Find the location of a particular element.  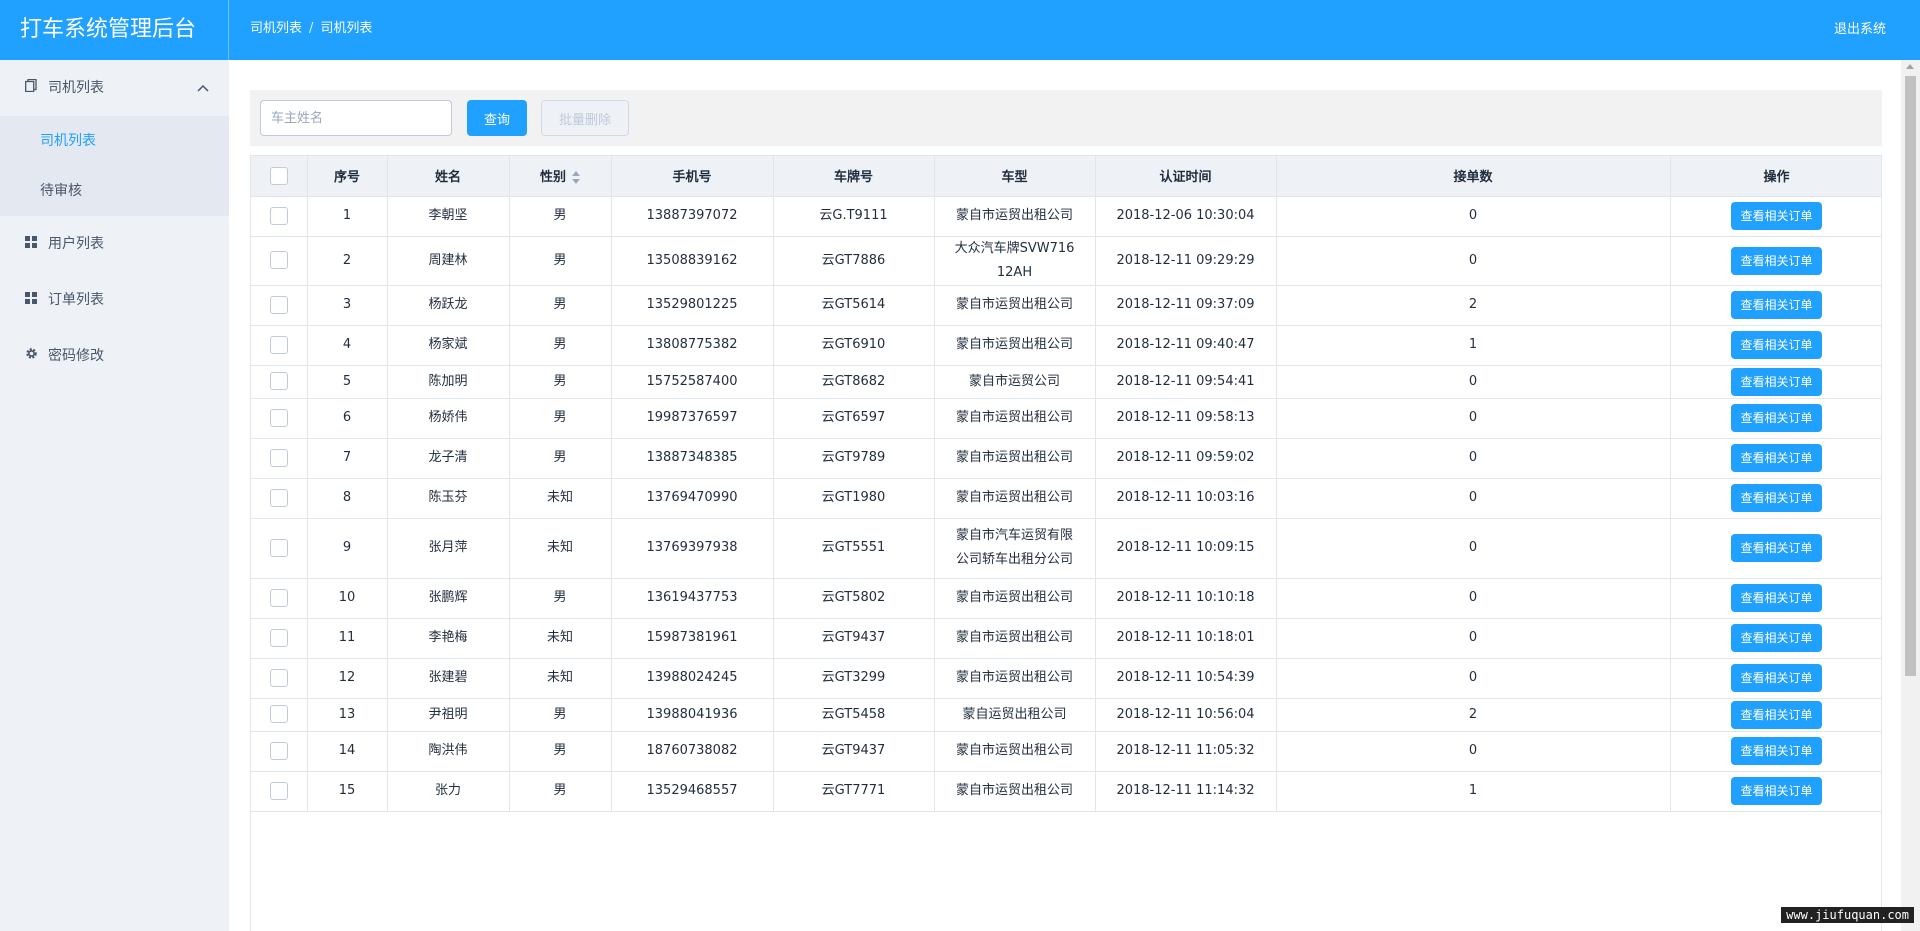

cell-phone: 15752587400 is located at coordinates (692, 382).